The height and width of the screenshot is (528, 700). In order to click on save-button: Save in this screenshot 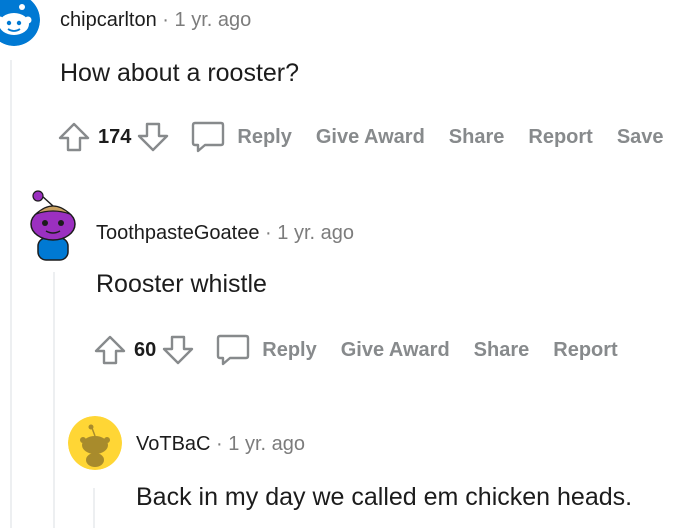, I will do `click(640, 137)`.